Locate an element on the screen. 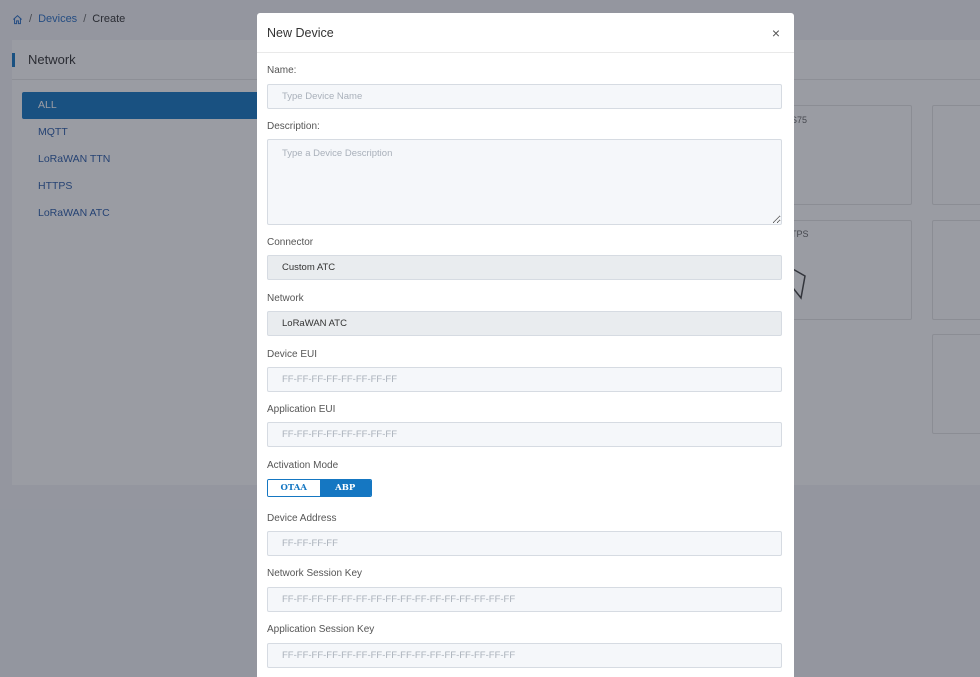  activation-mode-label: Activation Mode is located at coordinates (303, 465).